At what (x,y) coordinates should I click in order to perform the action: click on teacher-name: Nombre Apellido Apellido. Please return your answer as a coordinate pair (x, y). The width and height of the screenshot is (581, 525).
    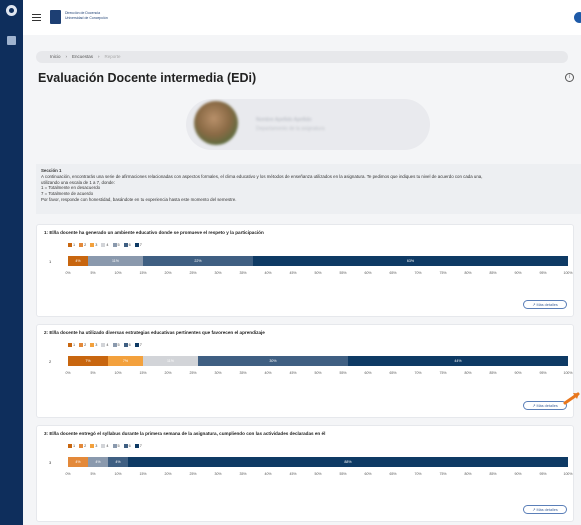
    Looking at the image, I should click on (284, 120).